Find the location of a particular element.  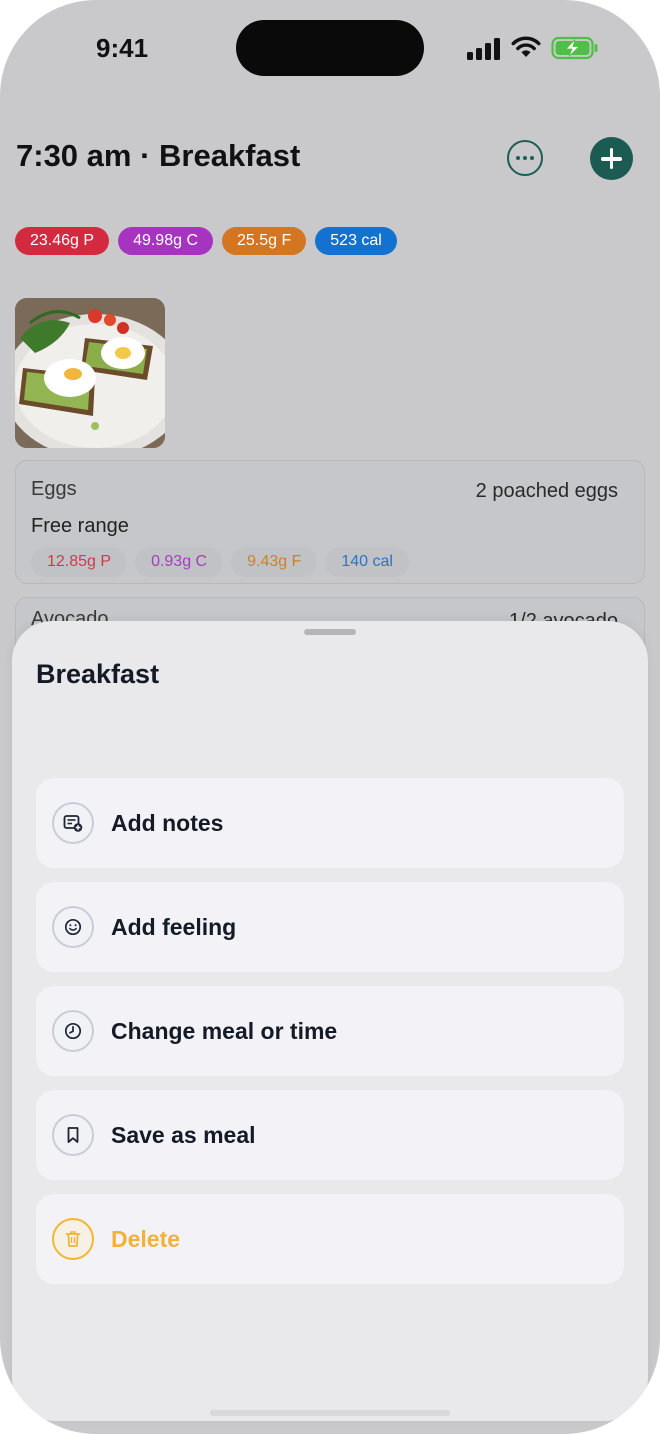

macro-pill-fat: 25.5g F is located at coordinates (264, 241).